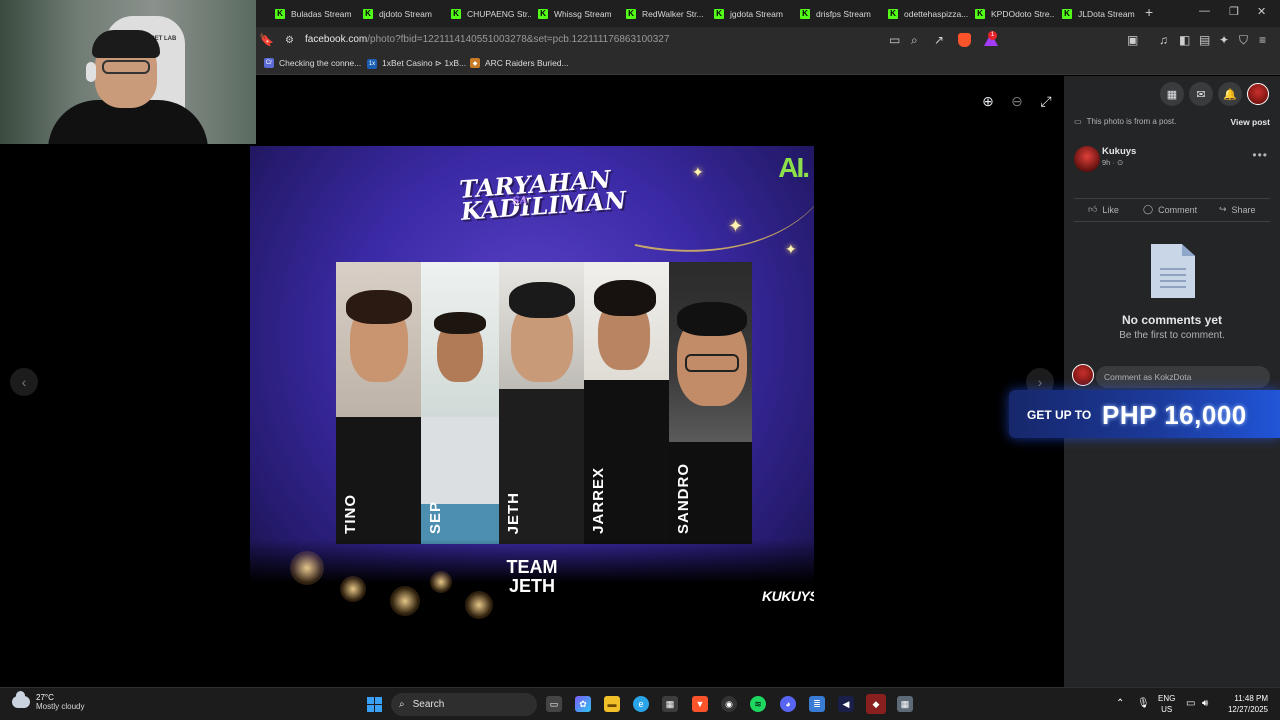  Describe the element at coordinates (1201, 94) in the screenshot. I see `messenger-icon: ✉` at that location.